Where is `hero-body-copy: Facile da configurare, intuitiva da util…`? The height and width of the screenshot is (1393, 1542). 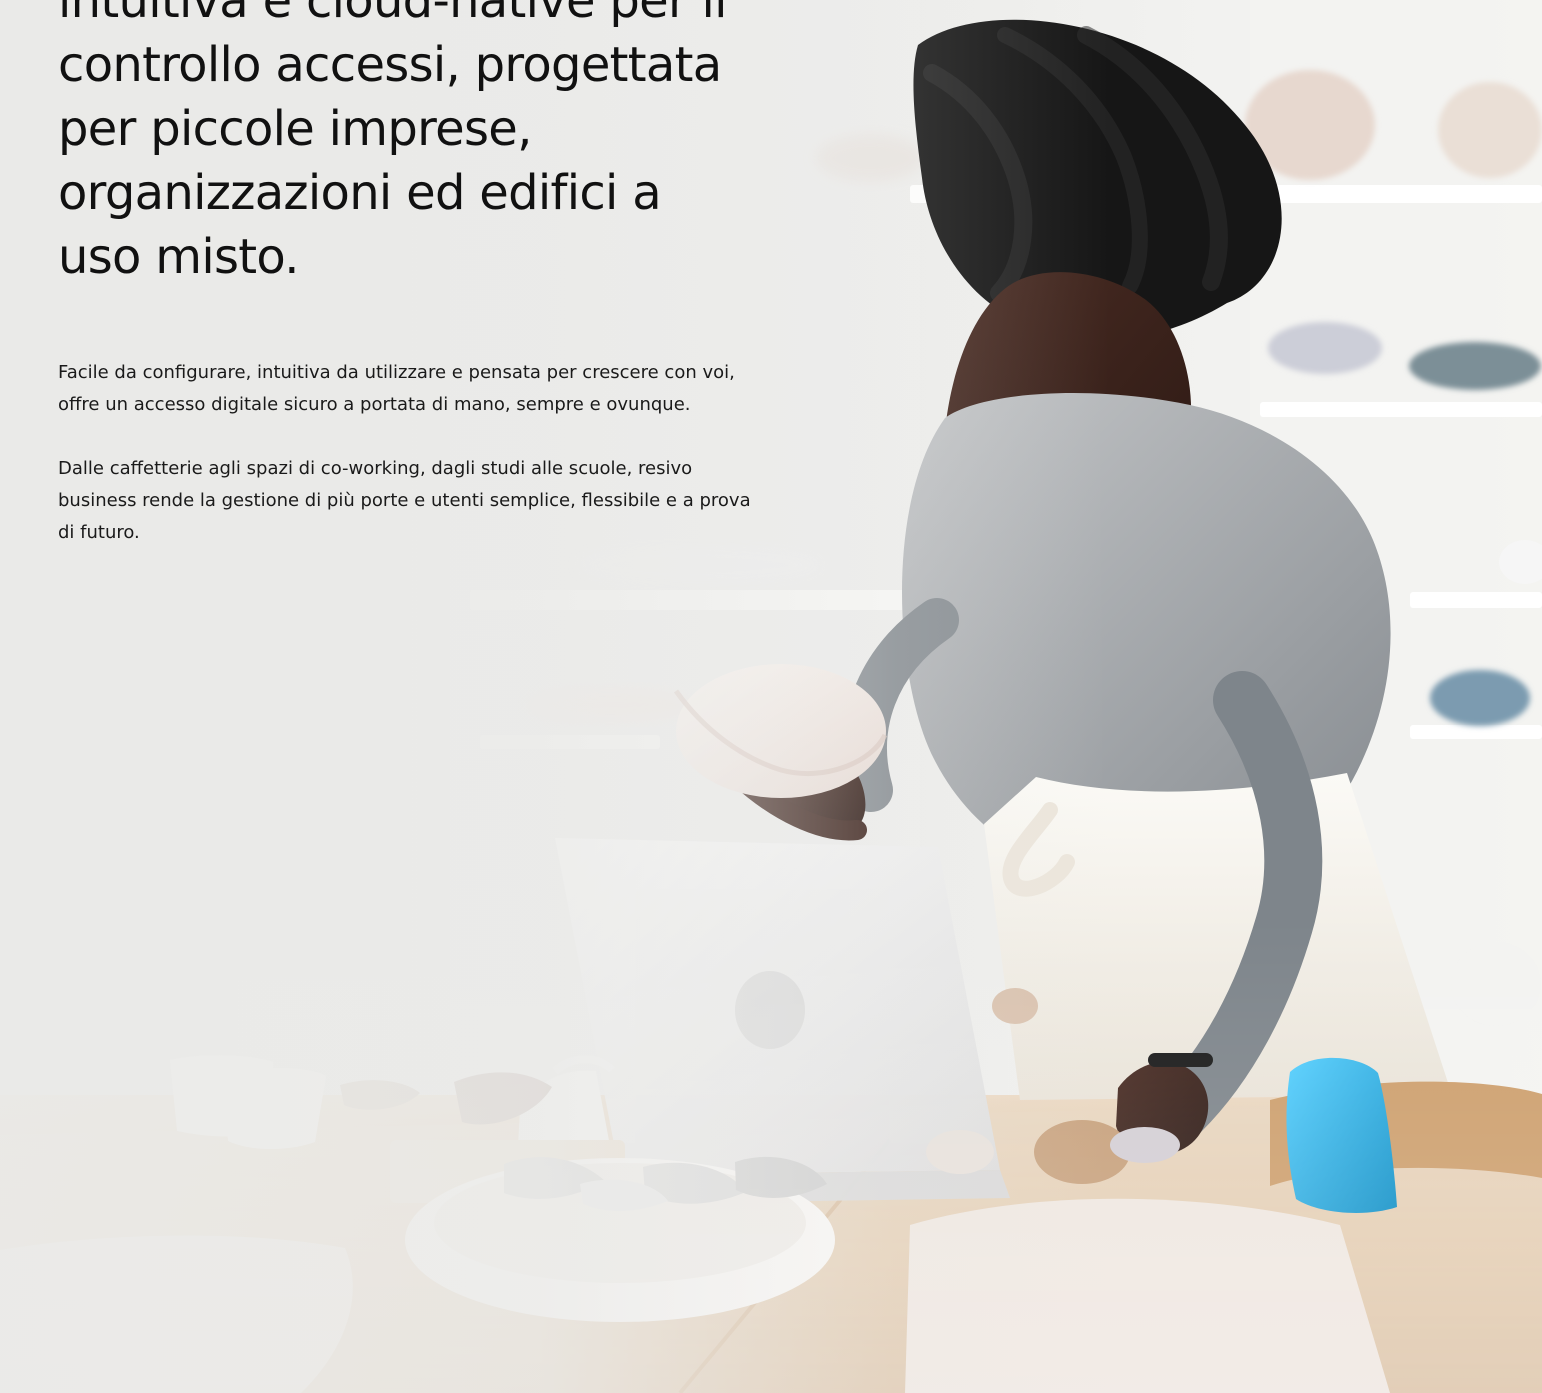
hero-body-copy: Facile da configurare, intuitiva da util… is located at coordinates (408, 453).